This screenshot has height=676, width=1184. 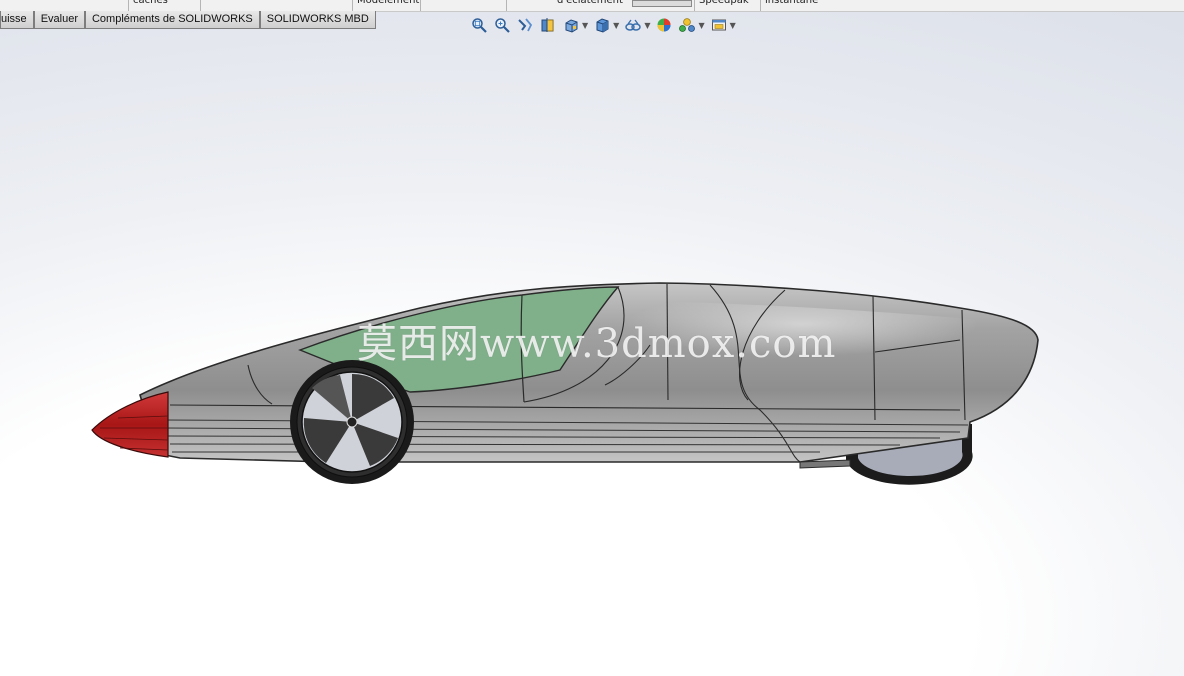 What do you see at coordinates (597, 344) in the screenshot?
I see `watermark-text: 莫西网www.3dmox.com` at bounding box center [597, 344].